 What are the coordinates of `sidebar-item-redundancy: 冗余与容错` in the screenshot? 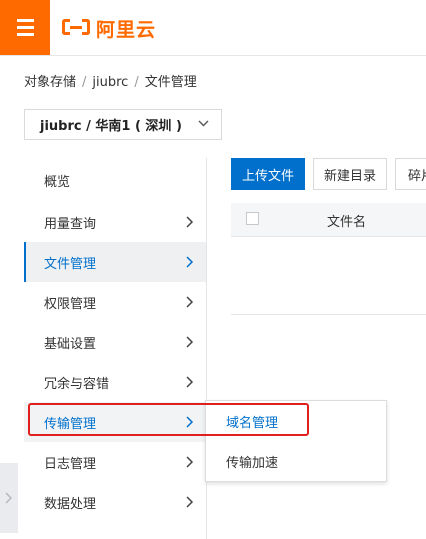 It's located at (115, 382).